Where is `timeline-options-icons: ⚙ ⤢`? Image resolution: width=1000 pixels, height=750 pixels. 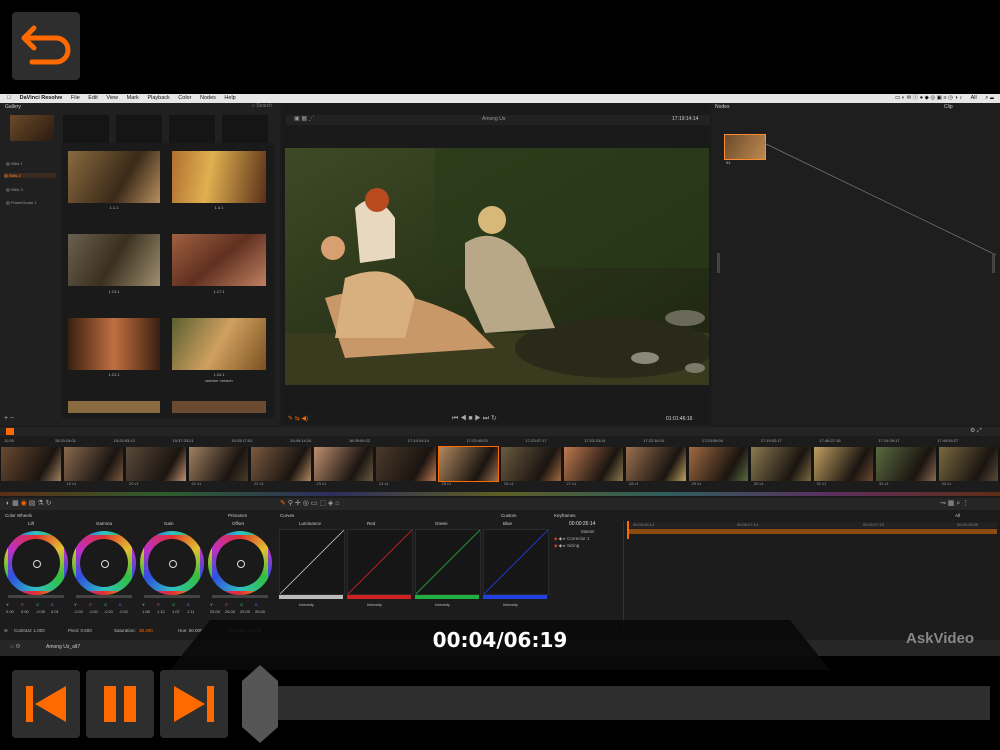 timeline-options-icons: ⚙ ⤢ is located at coordinates (976, 431).